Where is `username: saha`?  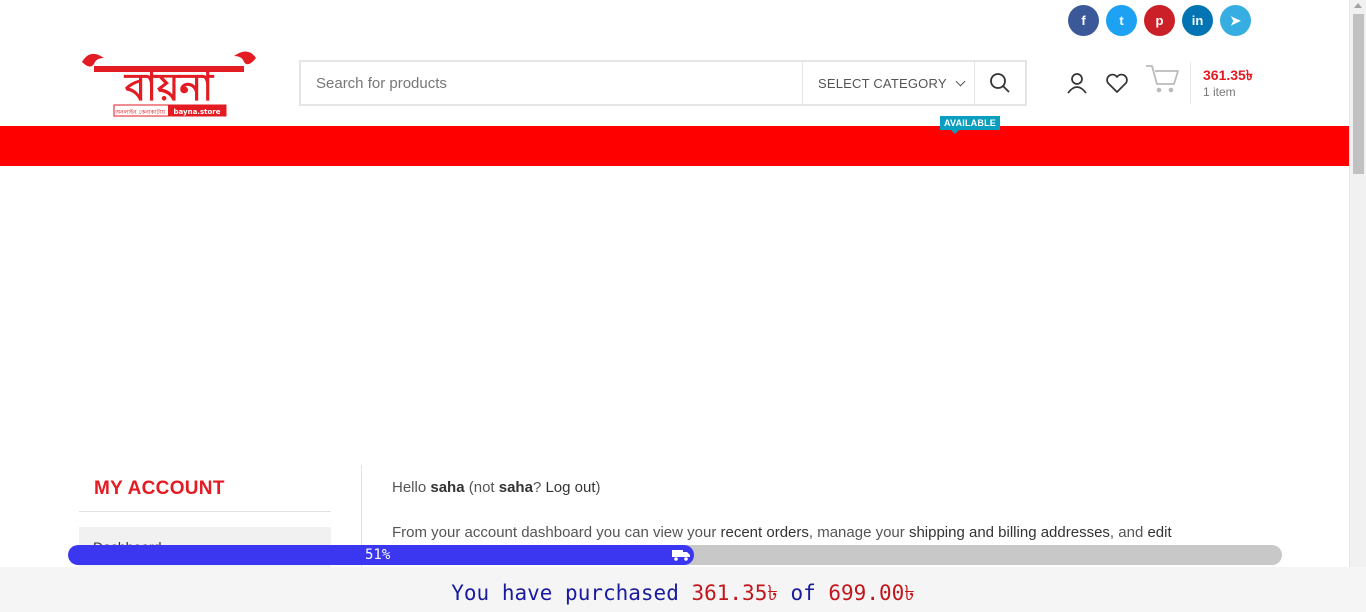 username: saha is located at coordinates (447, 487).